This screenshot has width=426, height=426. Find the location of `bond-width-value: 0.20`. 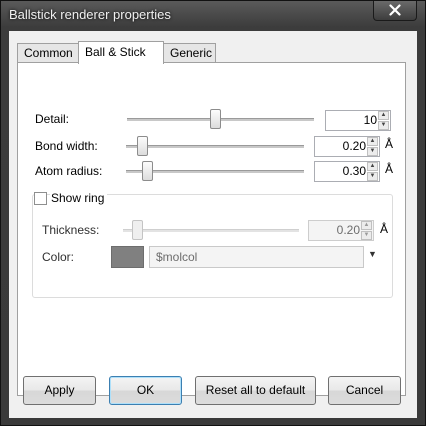

bond-width-value: 0.20 is located at coordinates (354, 146).